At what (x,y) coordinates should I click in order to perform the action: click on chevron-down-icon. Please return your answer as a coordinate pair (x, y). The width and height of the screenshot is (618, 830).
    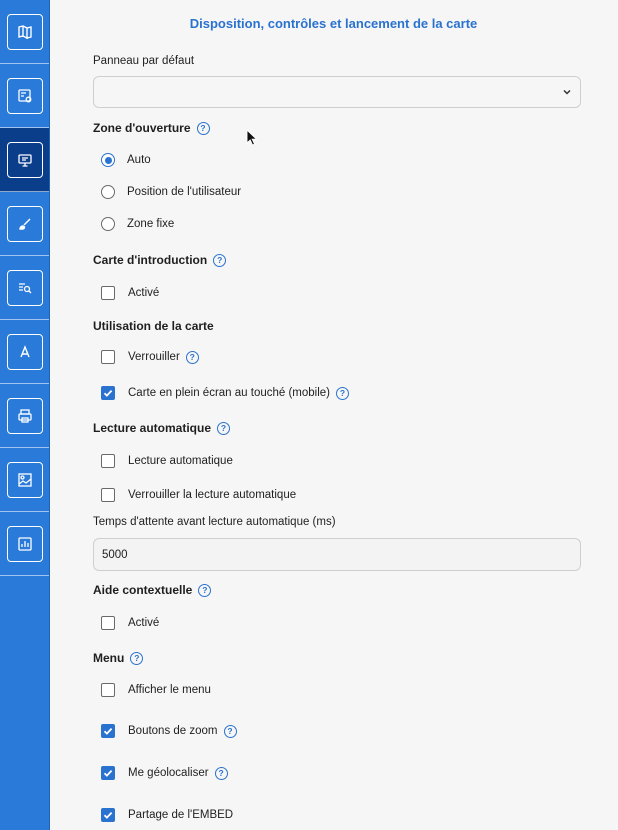
    Looking at the image, I should click on (567, 92).